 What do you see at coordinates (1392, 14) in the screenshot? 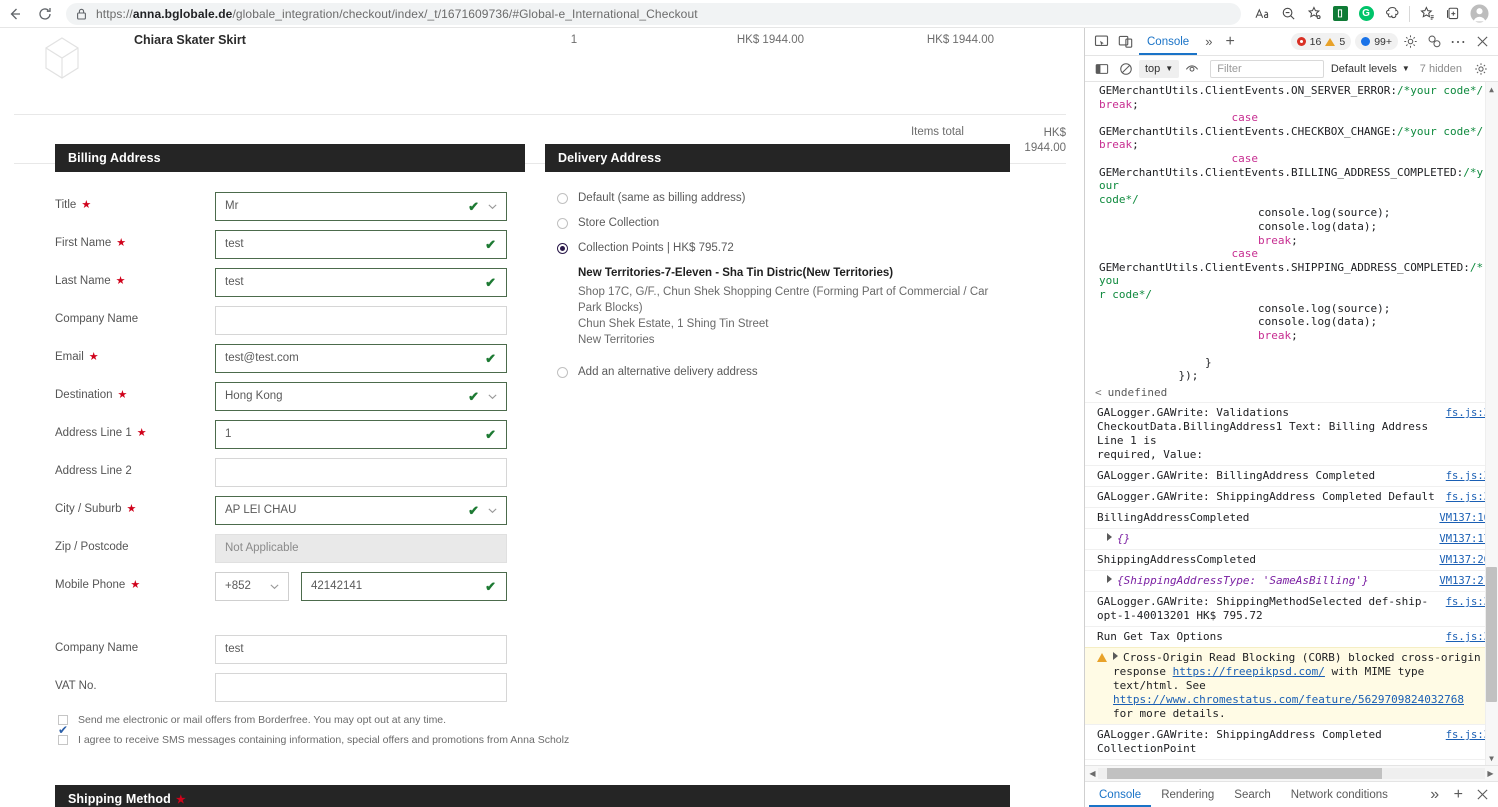
I see `shape-extension-icon` at bounding box center [1392, 14].